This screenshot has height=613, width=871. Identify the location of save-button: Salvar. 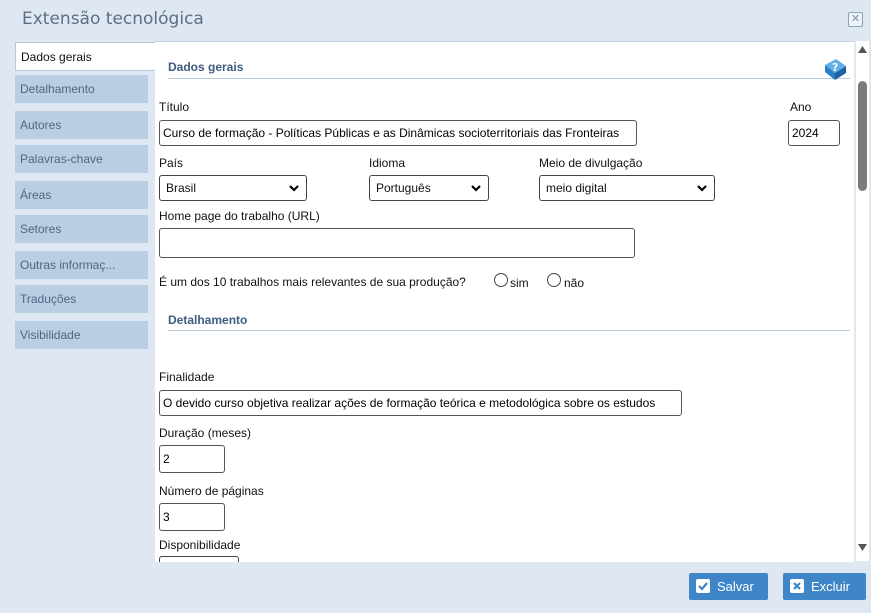
(728, 586).